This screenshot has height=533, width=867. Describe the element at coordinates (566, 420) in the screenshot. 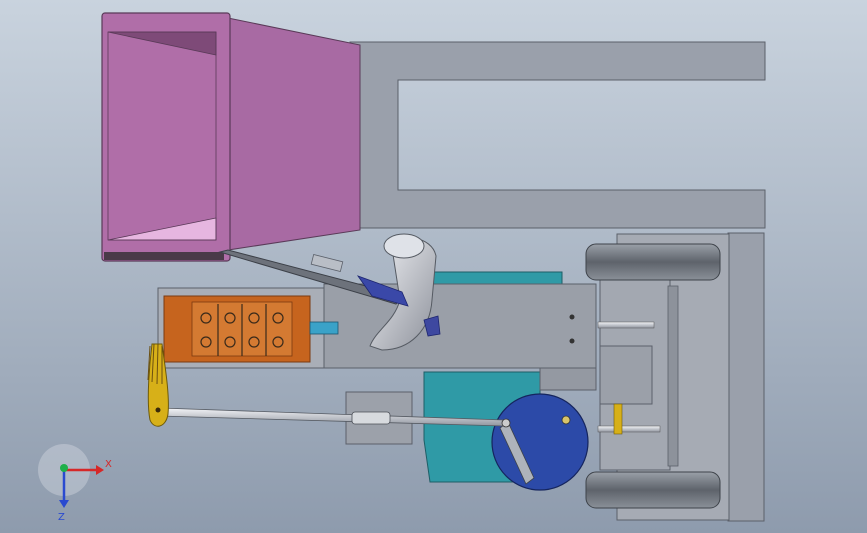

I see `crank-hub` at that location.